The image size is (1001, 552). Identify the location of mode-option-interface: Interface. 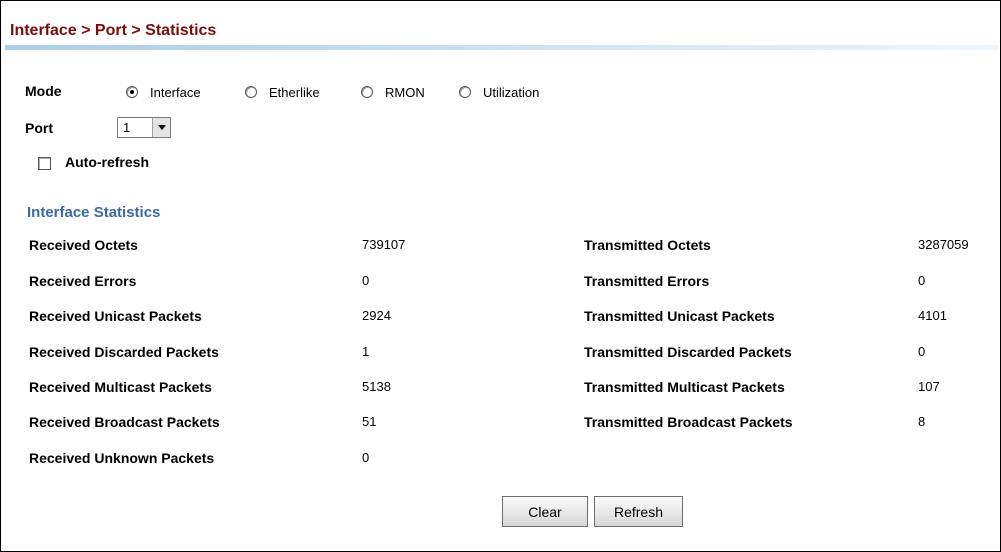
(163, 92).